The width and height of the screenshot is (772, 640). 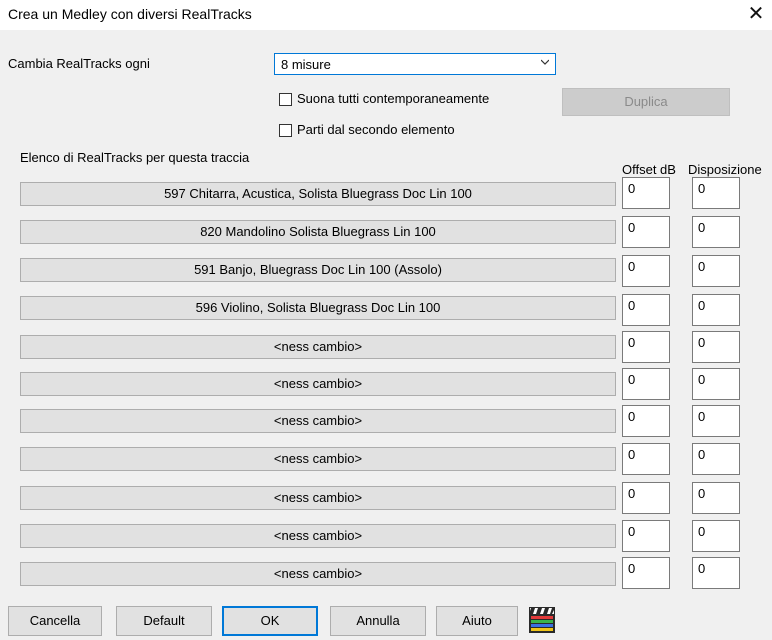 I want to click on play-all-label: Suona tutti contemporaneamente, so click(x=393, y=98).